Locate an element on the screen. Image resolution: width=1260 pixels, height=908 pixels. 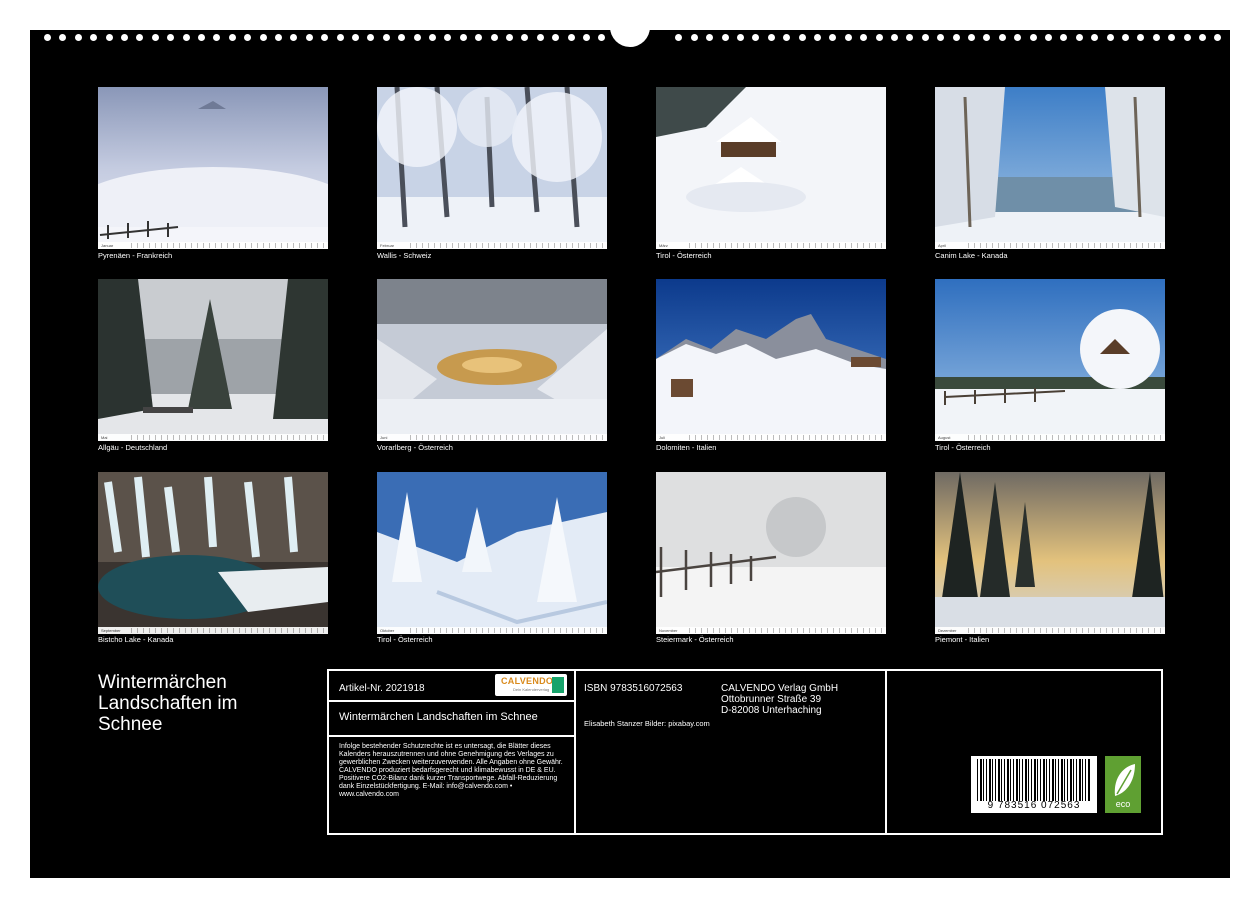
photo-canim-lake is located at coordinates (1050, 168).